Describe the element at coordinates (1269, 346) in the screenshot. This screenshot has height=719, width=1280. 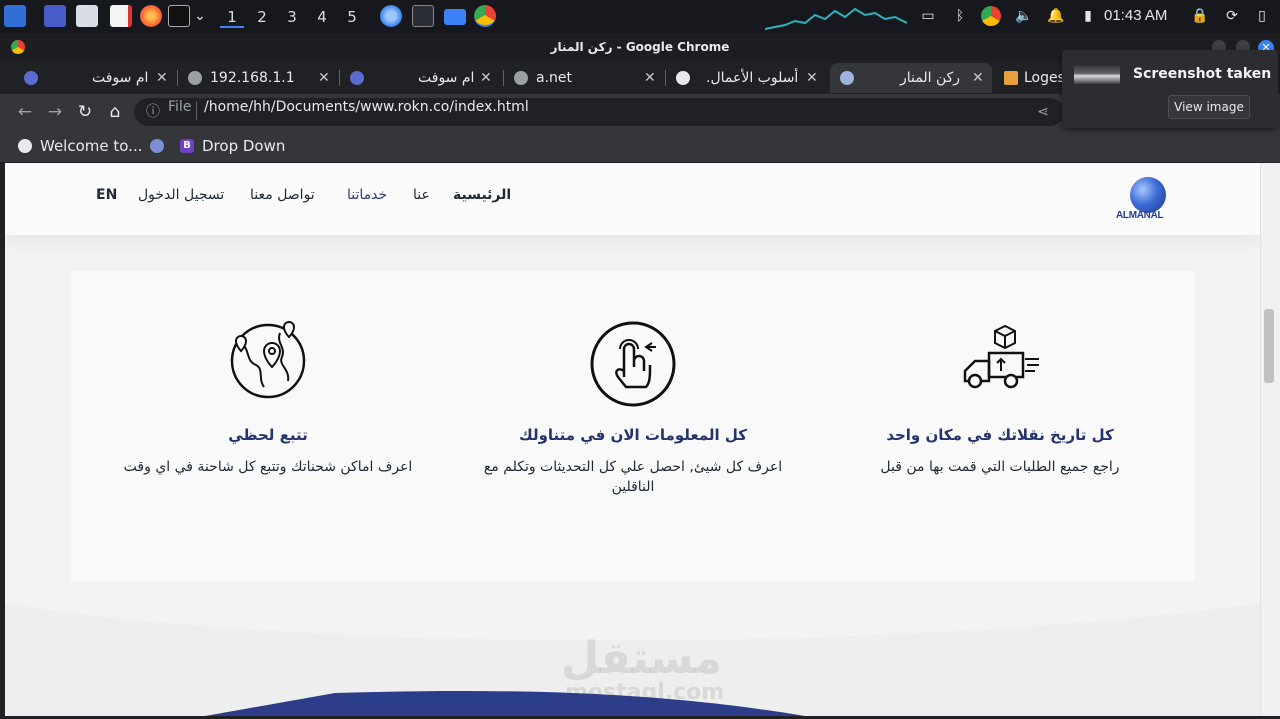
I see `scrollbar-thumb` at that location.